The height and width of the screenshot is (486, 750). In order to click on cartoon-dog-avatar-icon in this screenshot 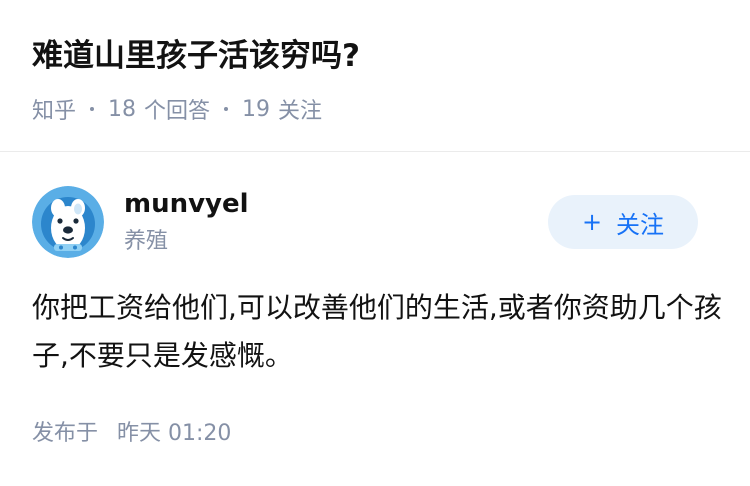, I will do `click(68, 222)`.